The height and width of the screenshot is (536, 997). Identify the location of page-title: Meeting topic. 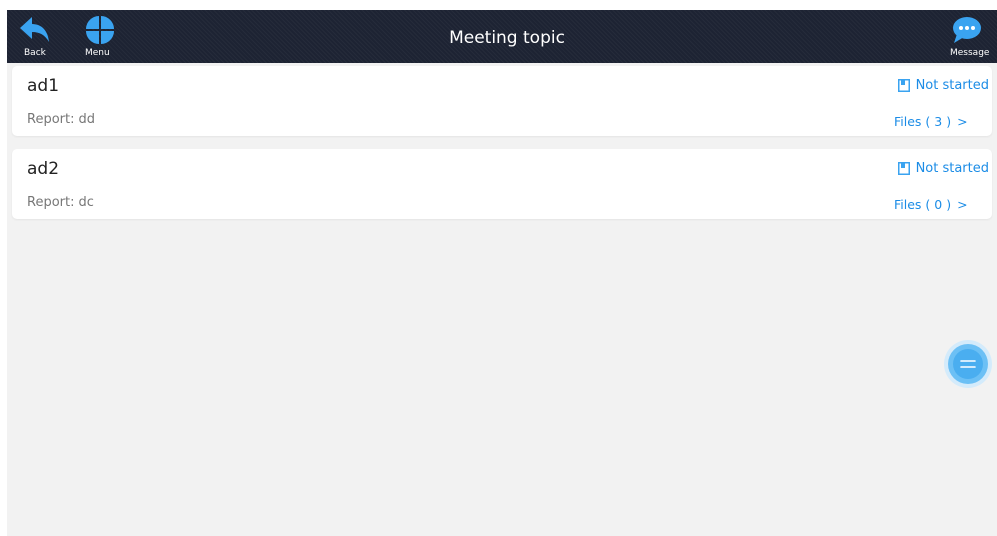
(507, 38).